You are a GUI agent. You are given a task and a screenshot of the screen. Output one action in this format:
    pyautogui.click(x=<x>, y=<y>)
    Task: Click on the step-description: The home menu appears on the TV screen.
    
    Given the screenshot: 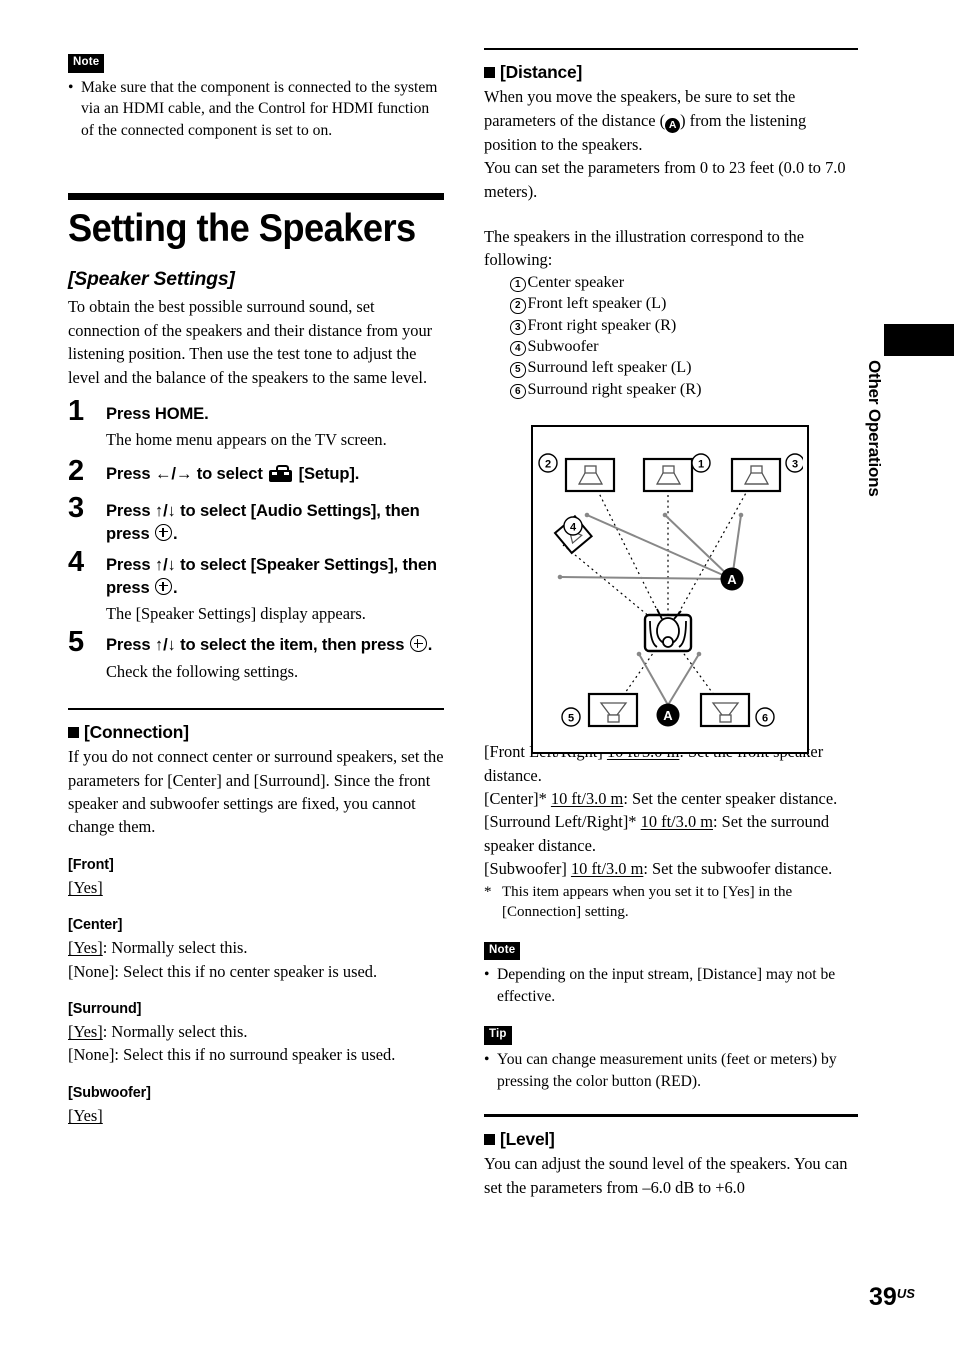 What is the action you would take?
    pyautogui.click(x=246, y=440)
    